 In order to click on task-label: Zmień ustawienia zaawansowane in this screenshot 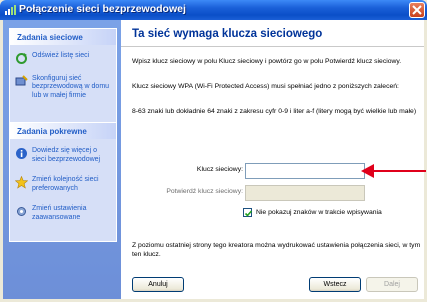, I will do `click(59, 213)`.